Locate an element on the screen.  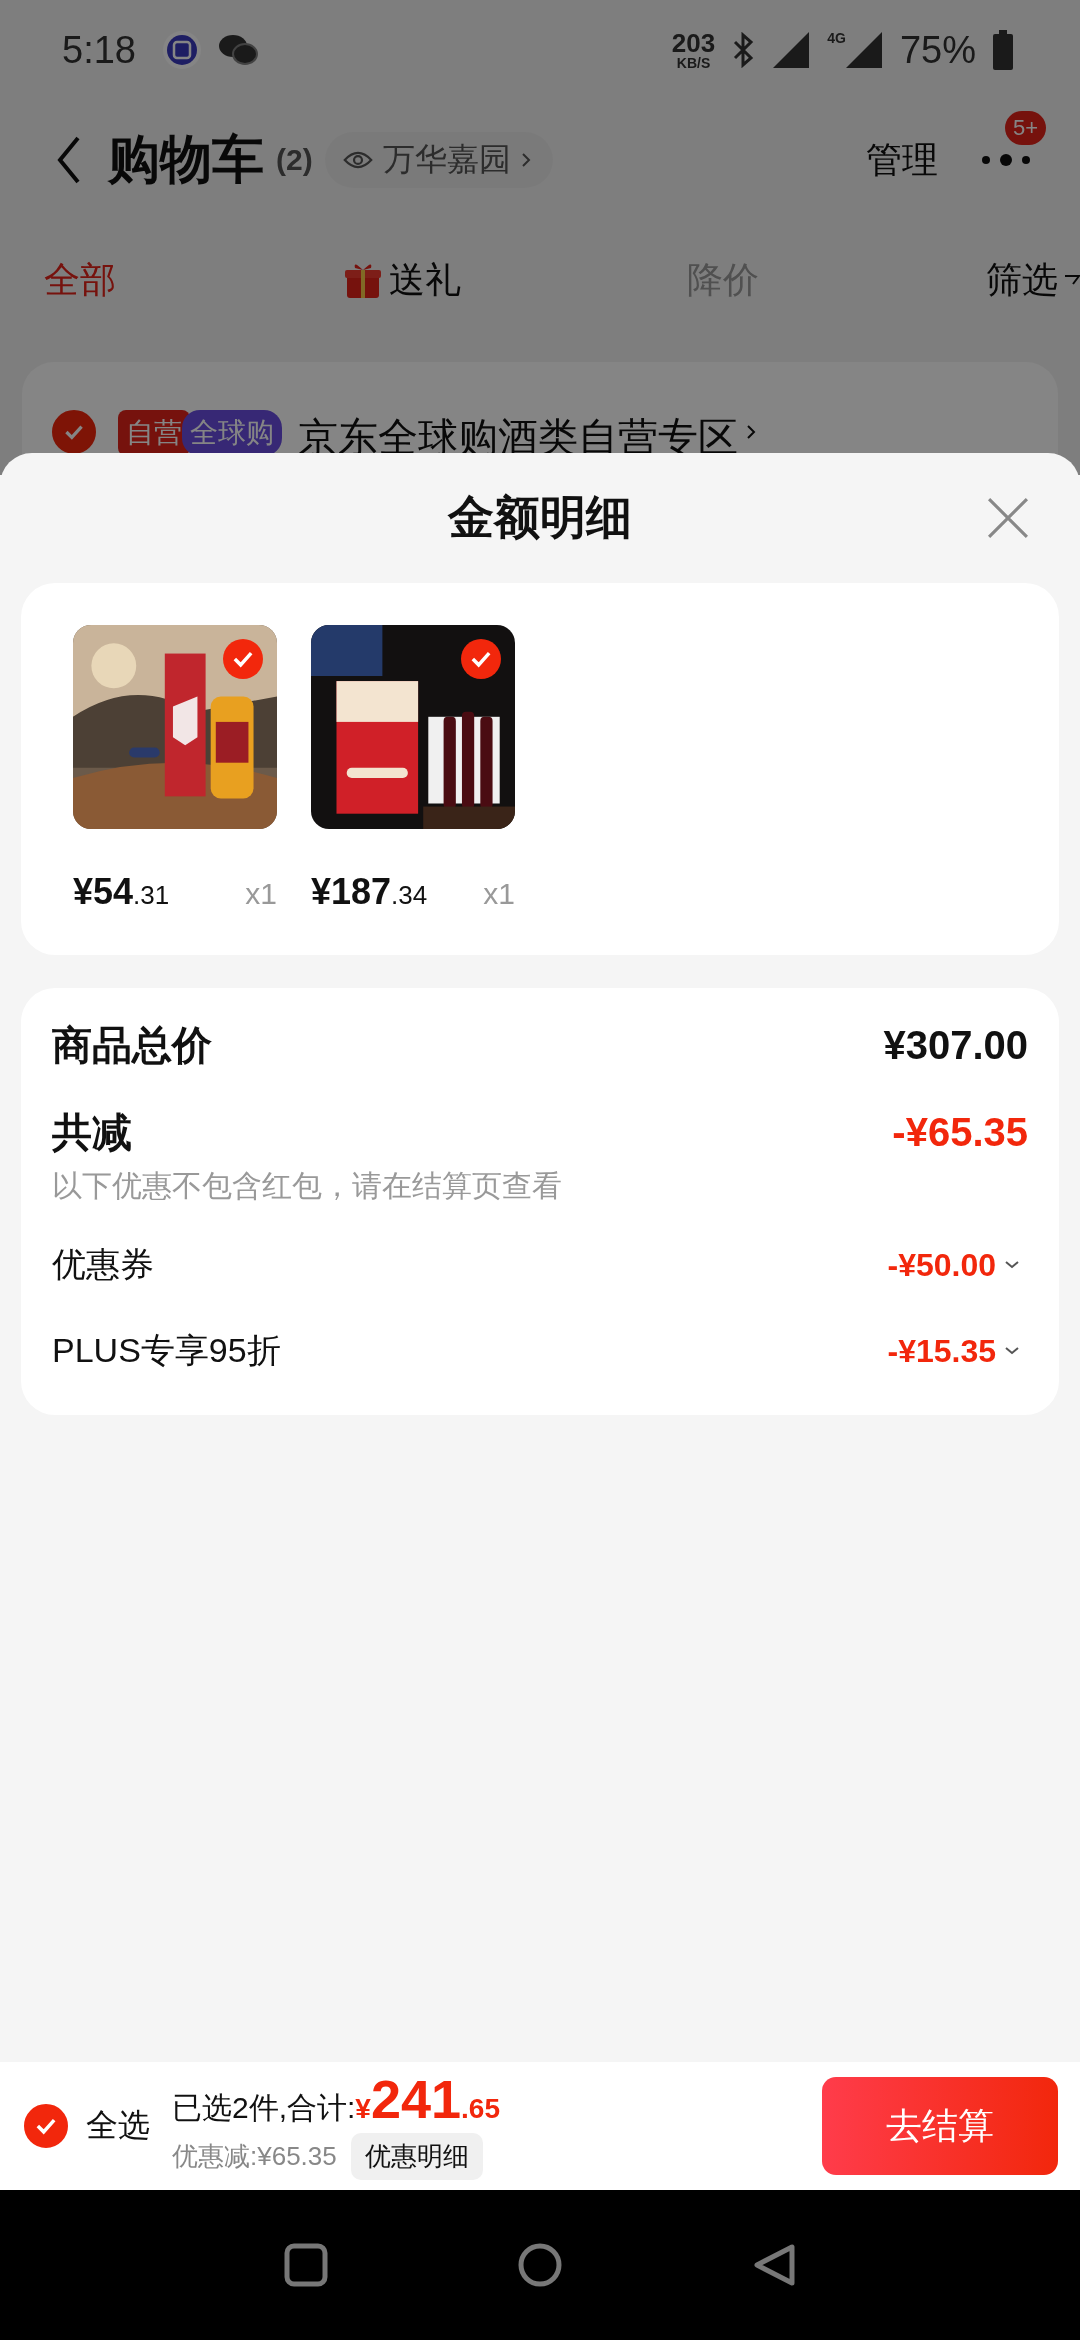
item-price: ¥54.31 is located at coordinates (121, 892).